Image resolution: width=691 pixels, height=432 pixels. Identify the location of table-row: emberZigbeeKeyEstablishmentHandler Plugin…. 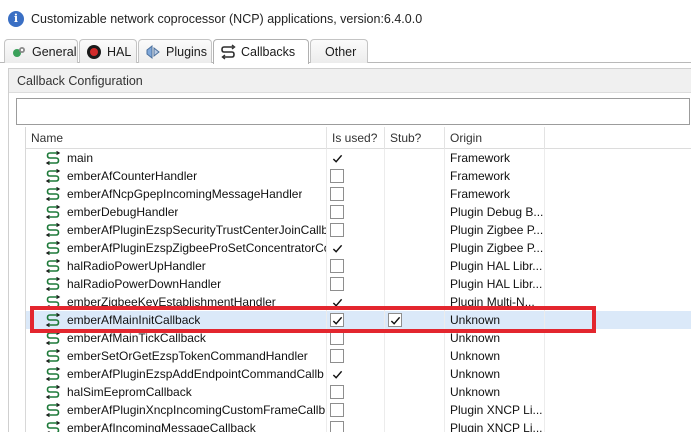
(358, 302).